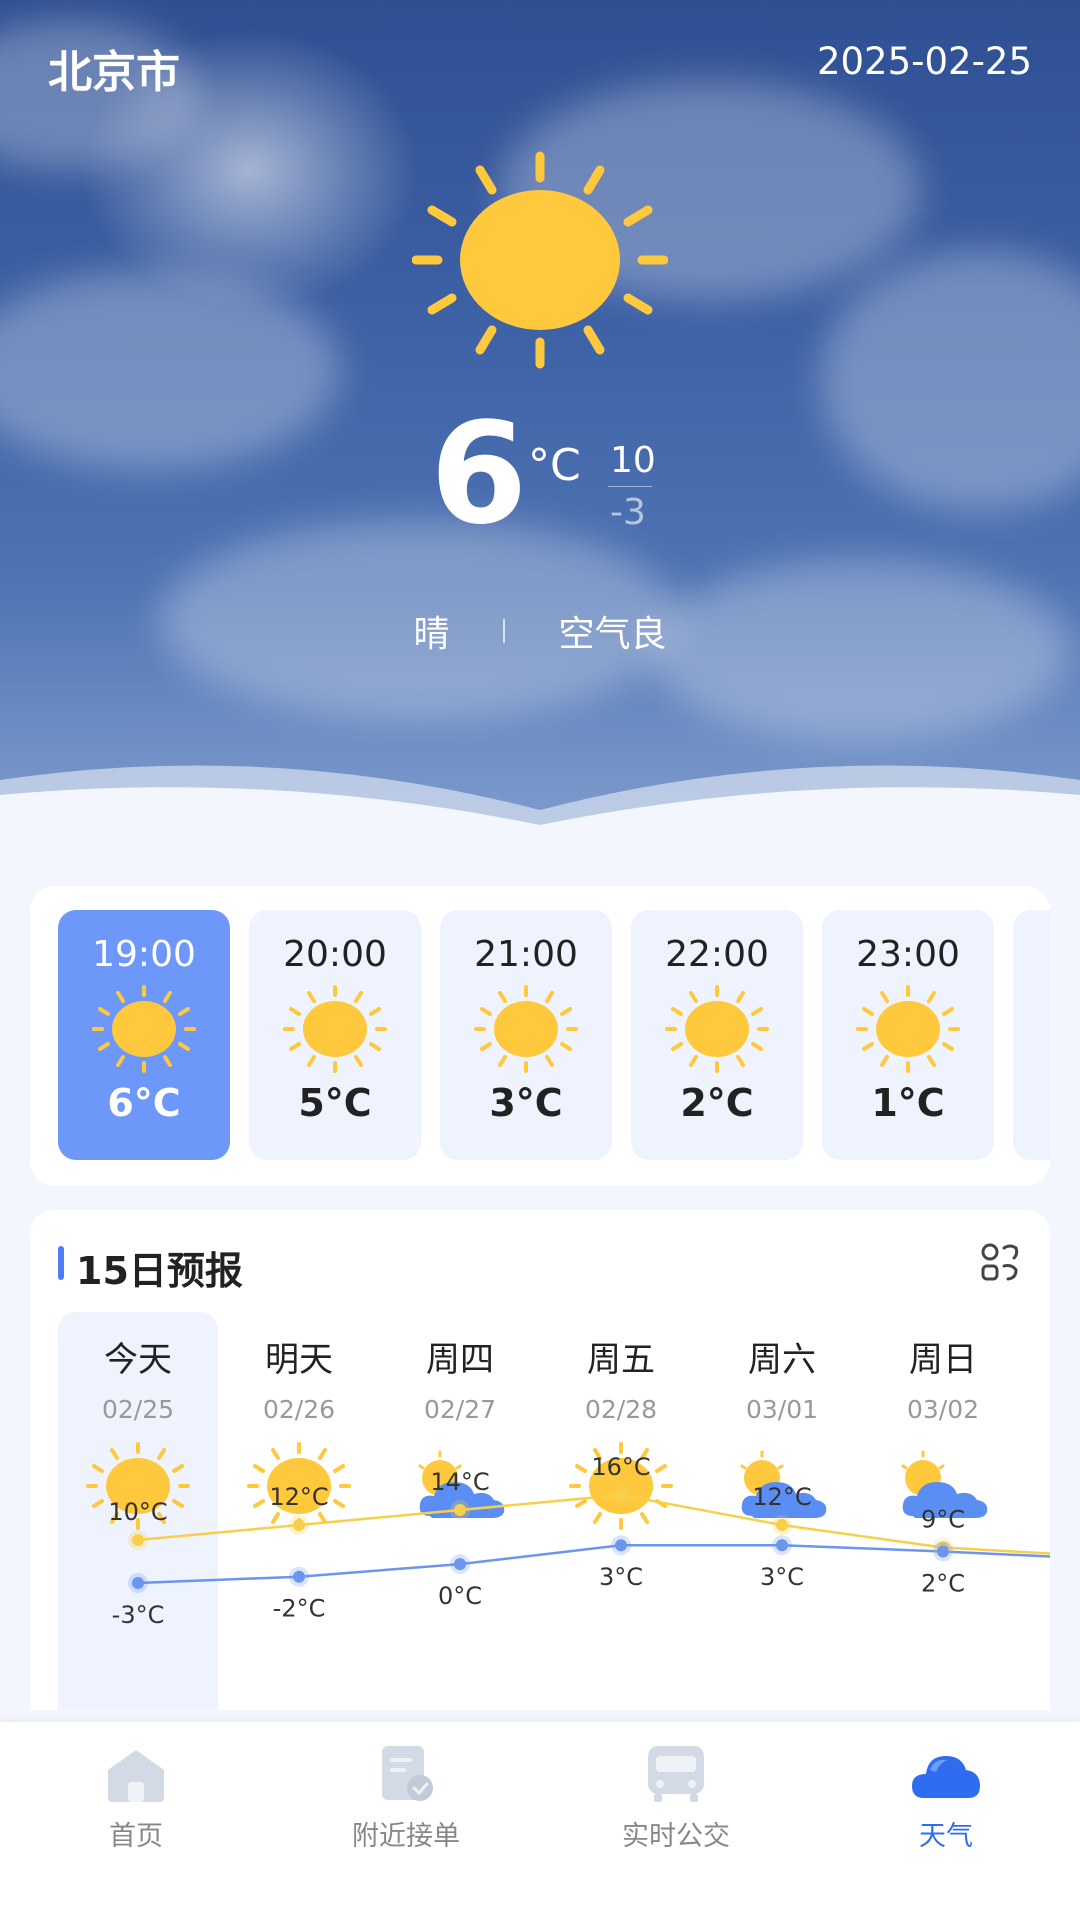 Image resolution: width=1080 pixels, height=1920 pixels. I want to click on nav-label: 首页, so click(136, 1836).